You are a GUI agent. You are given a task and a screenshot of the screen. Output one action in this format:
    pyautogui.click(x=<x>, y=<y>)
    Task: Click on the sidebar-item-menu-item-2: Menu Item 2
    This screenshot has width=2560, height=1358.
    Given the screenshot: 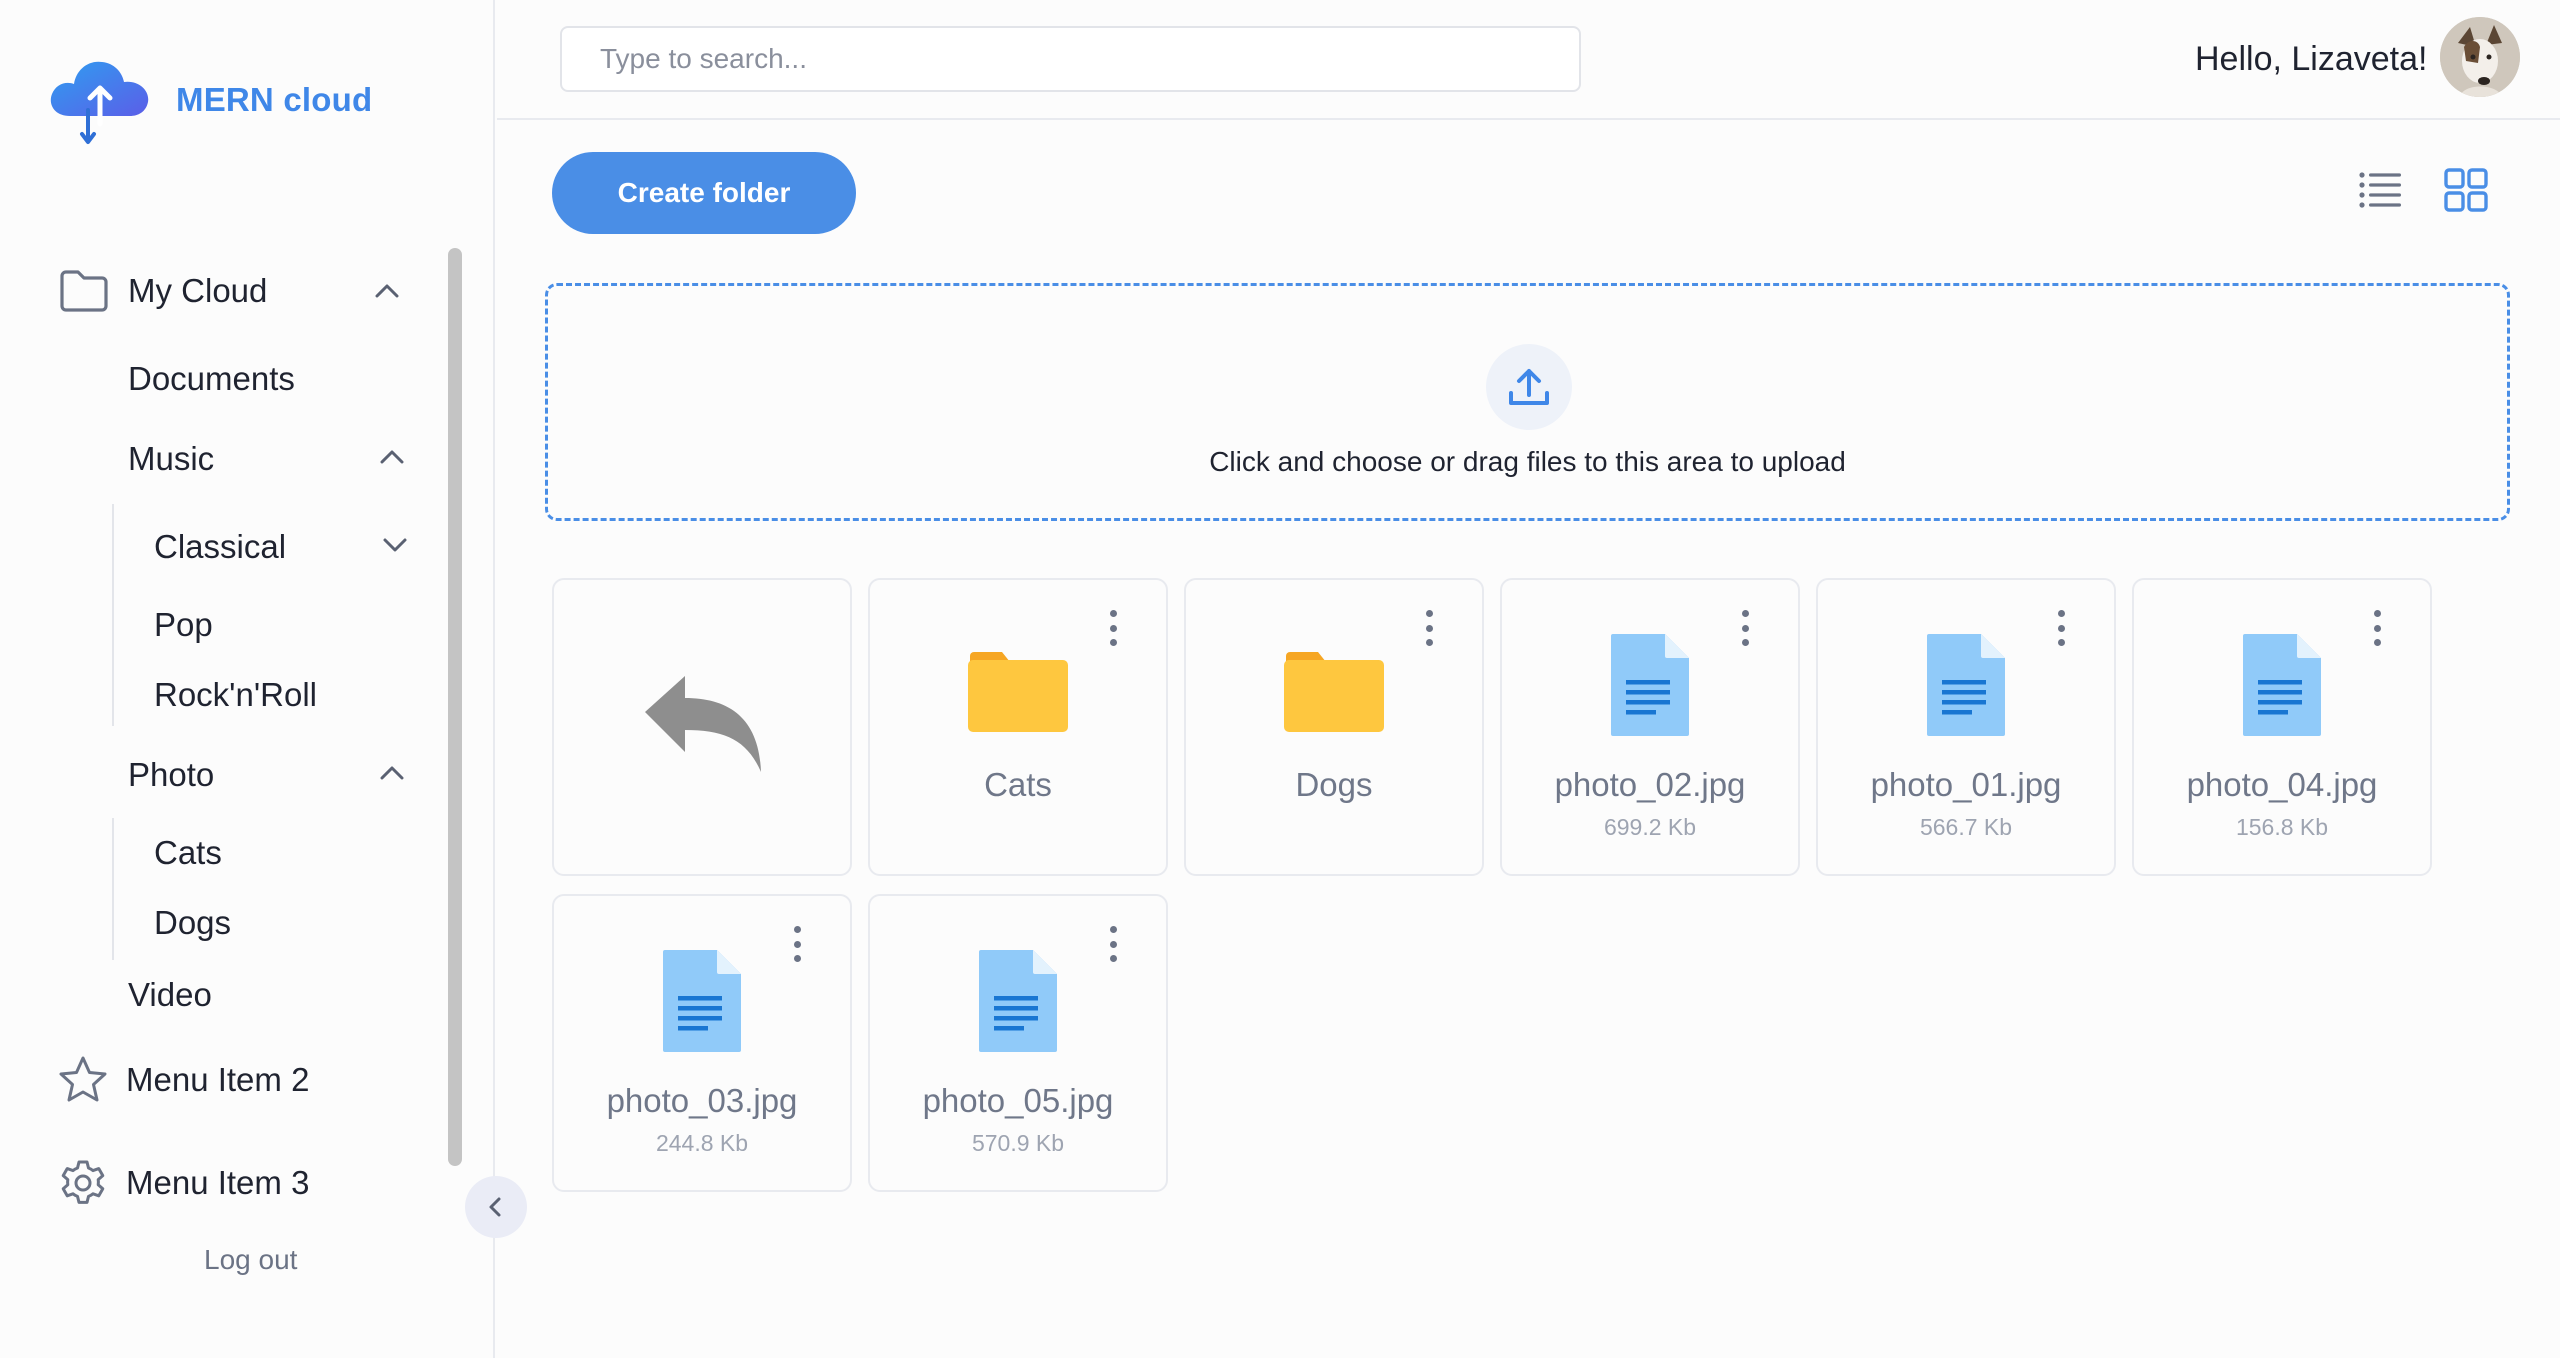 What is the action you would take?
    pyautogui.click(x=182, y=1080)
    